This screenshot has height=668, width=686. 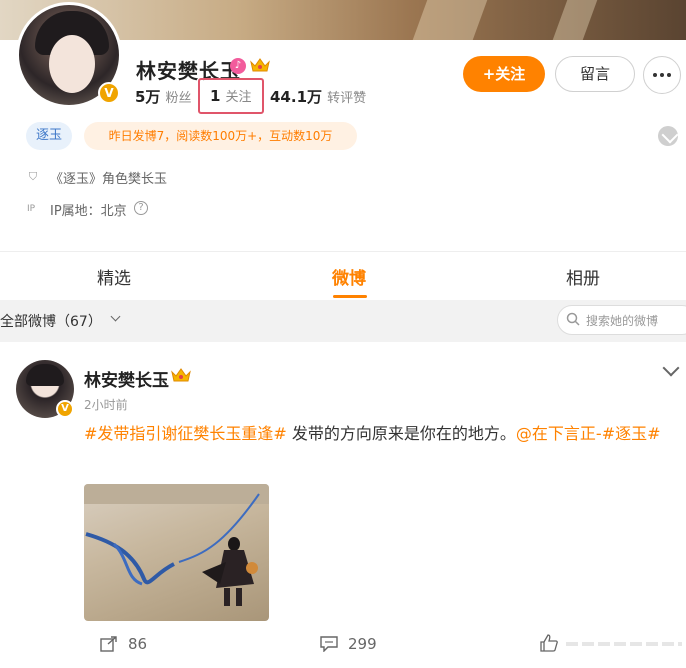 I want to click on filter-label: 全部微博（67）, so click(x=51, y=322).